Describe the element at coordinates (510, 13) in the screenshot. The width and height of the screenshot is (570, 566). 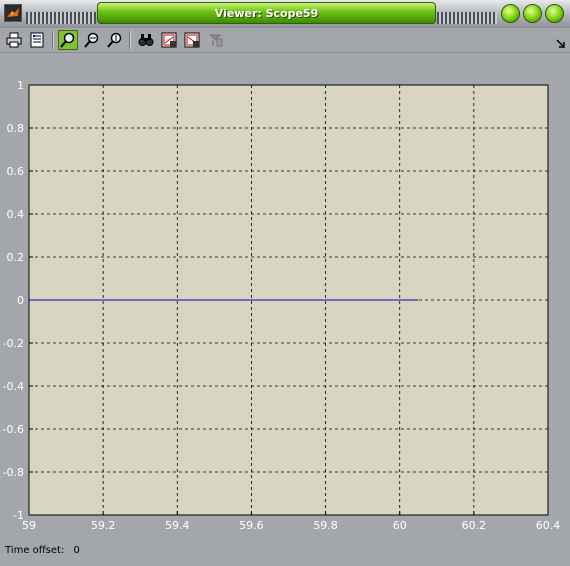
I see `minimize-button` at that location.